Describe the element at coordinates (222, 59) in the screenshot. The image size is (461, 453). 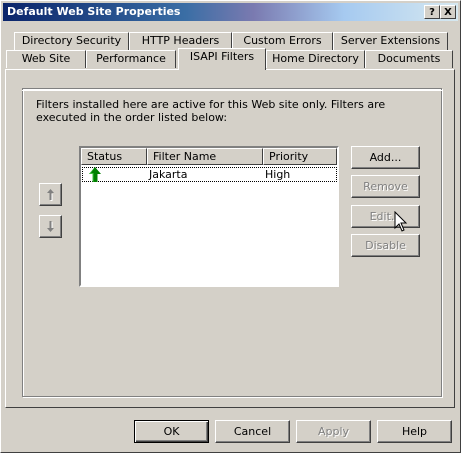
I see `tab-isapi-filters: ISAPI Filters` at that location.